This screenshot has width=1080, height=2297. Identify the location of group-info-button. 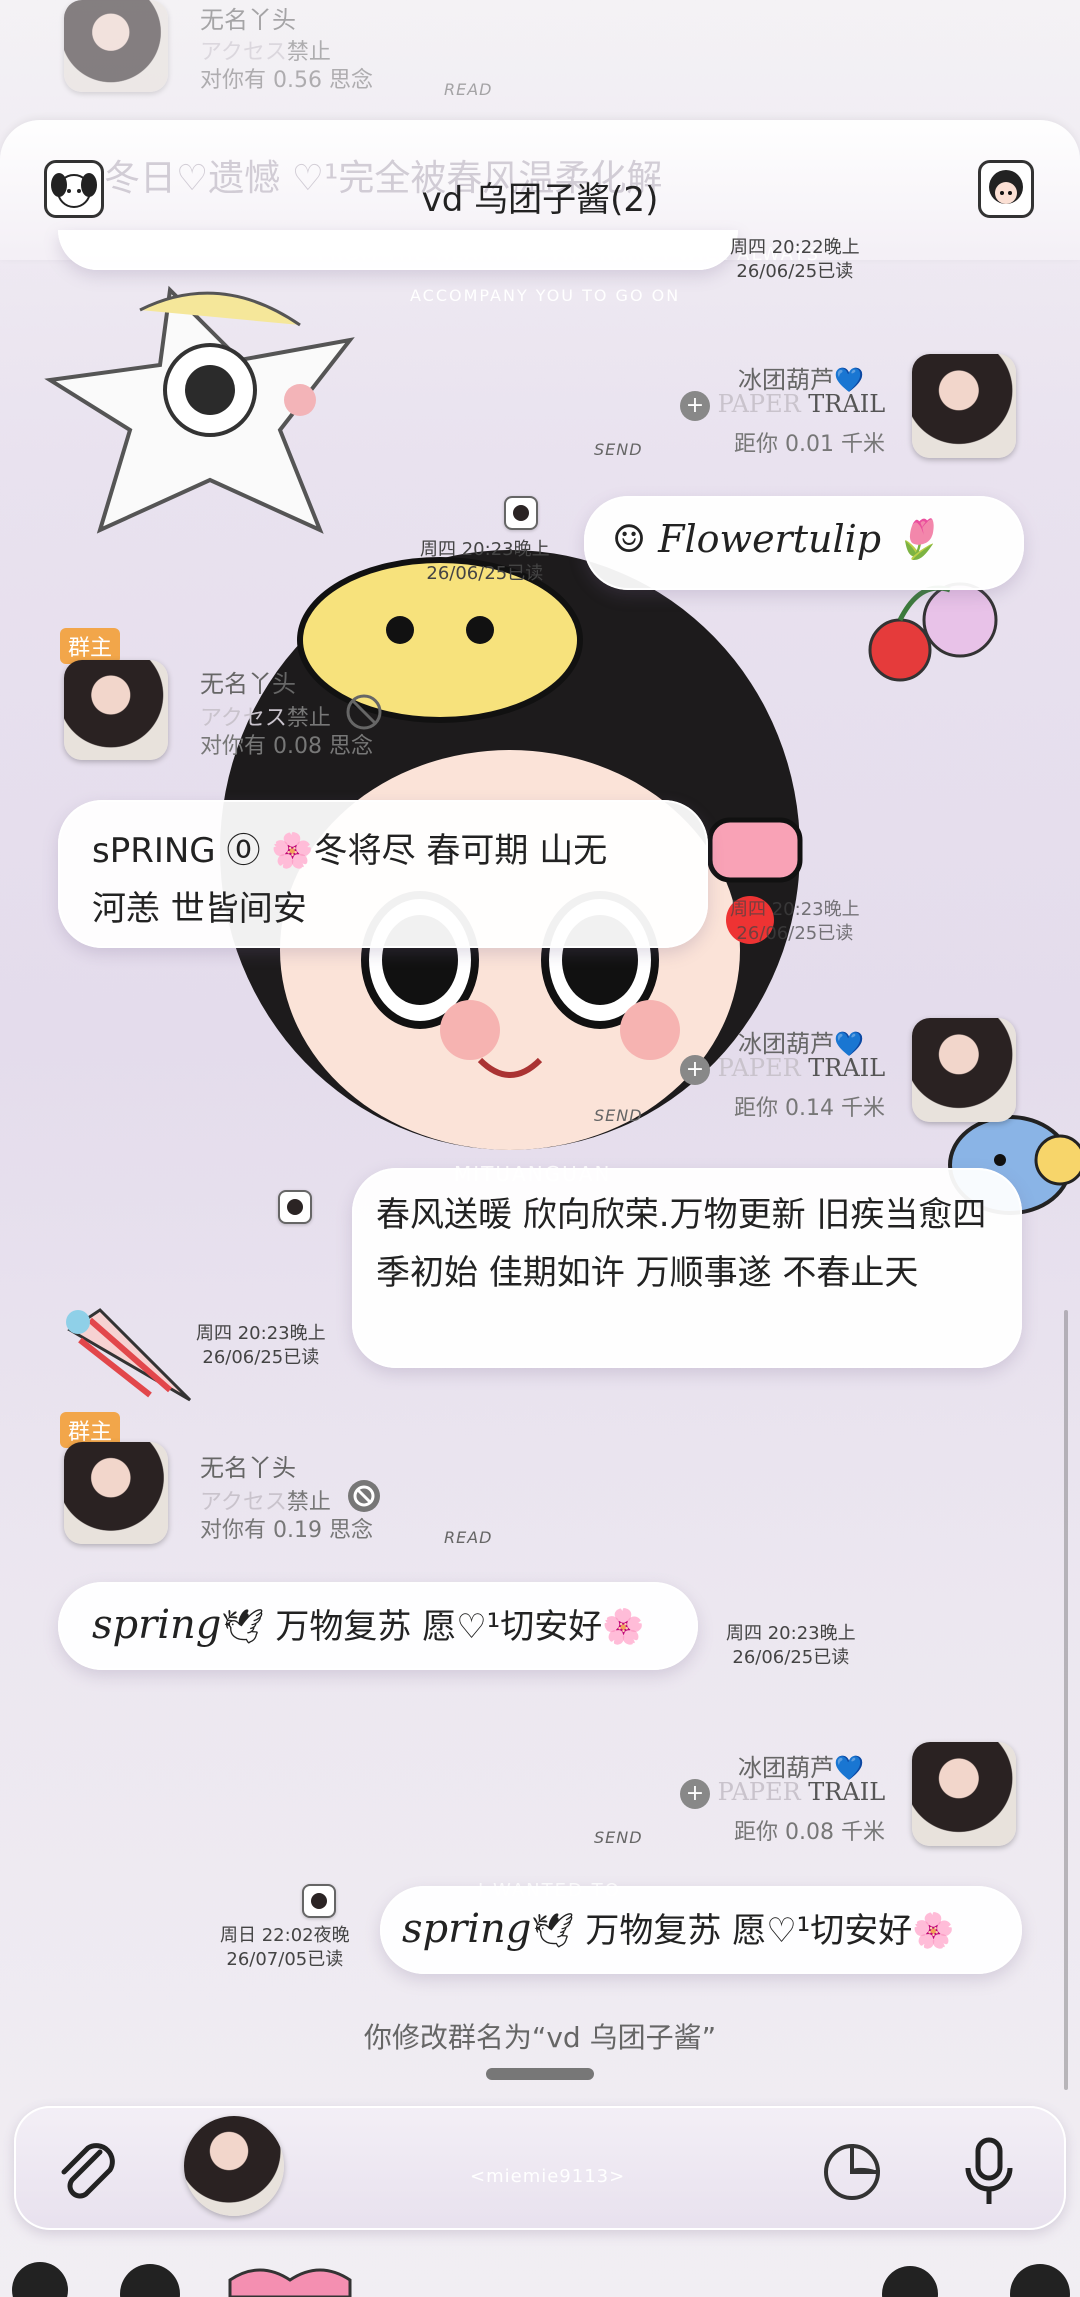
(1006, 189).